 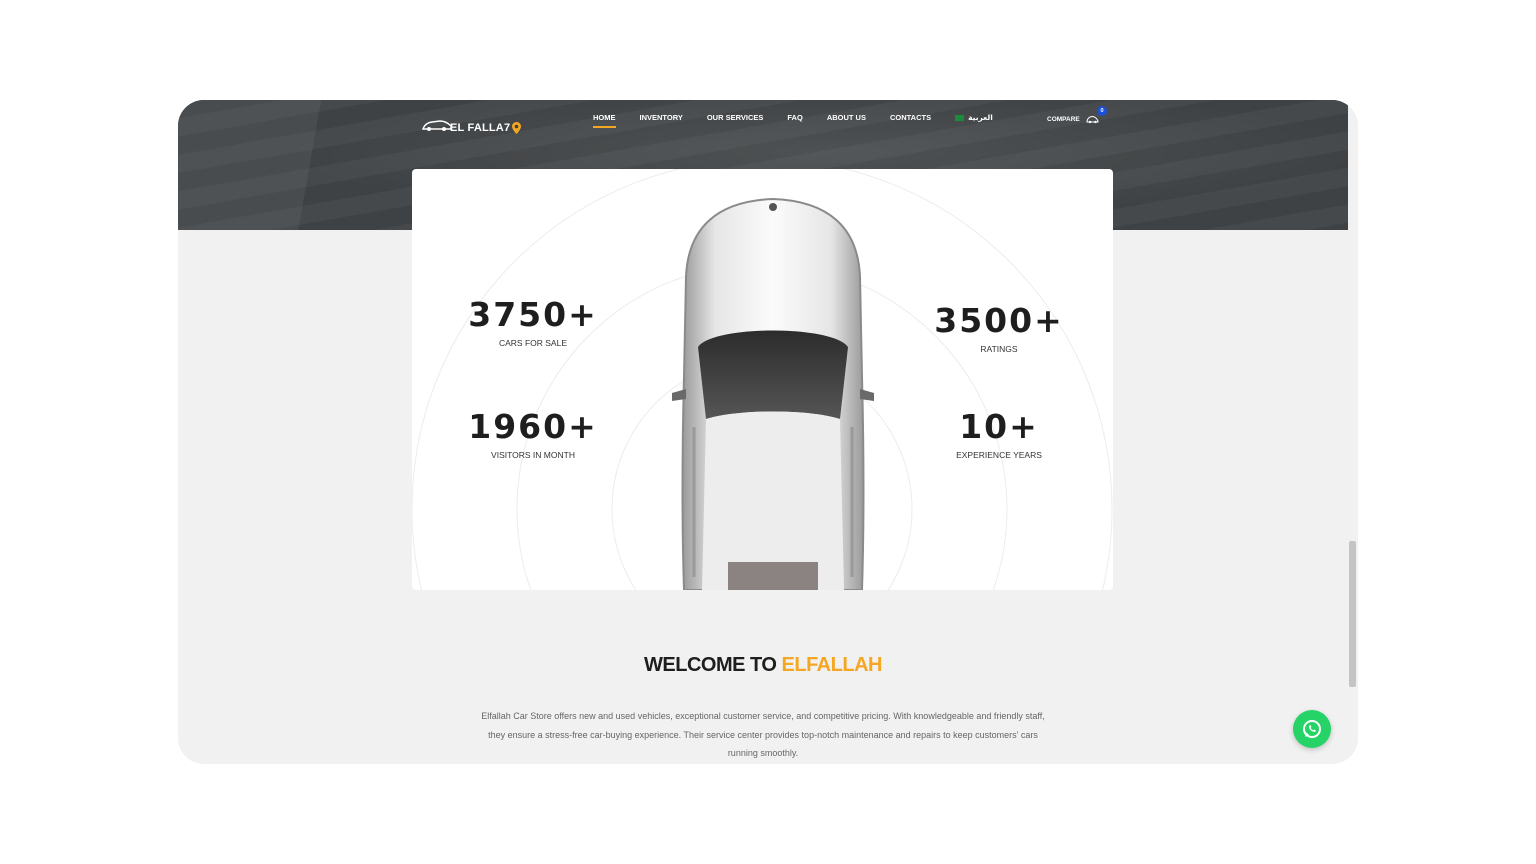 What do you see at coordinates (960, 117) in the screenshot?
I see `saudi-flag-icon` at bounding box center [960, 117].